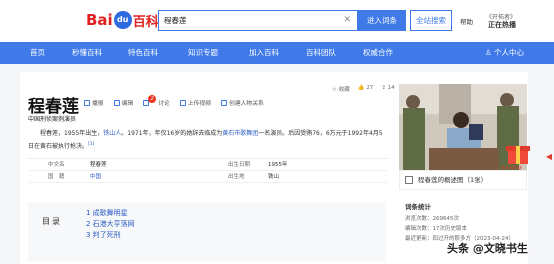 This screenshot has width=554, height=264. Describe the element at coordinates (431, 20) in the screenshot. I see `site-search-button: 全站搜索` at that location.